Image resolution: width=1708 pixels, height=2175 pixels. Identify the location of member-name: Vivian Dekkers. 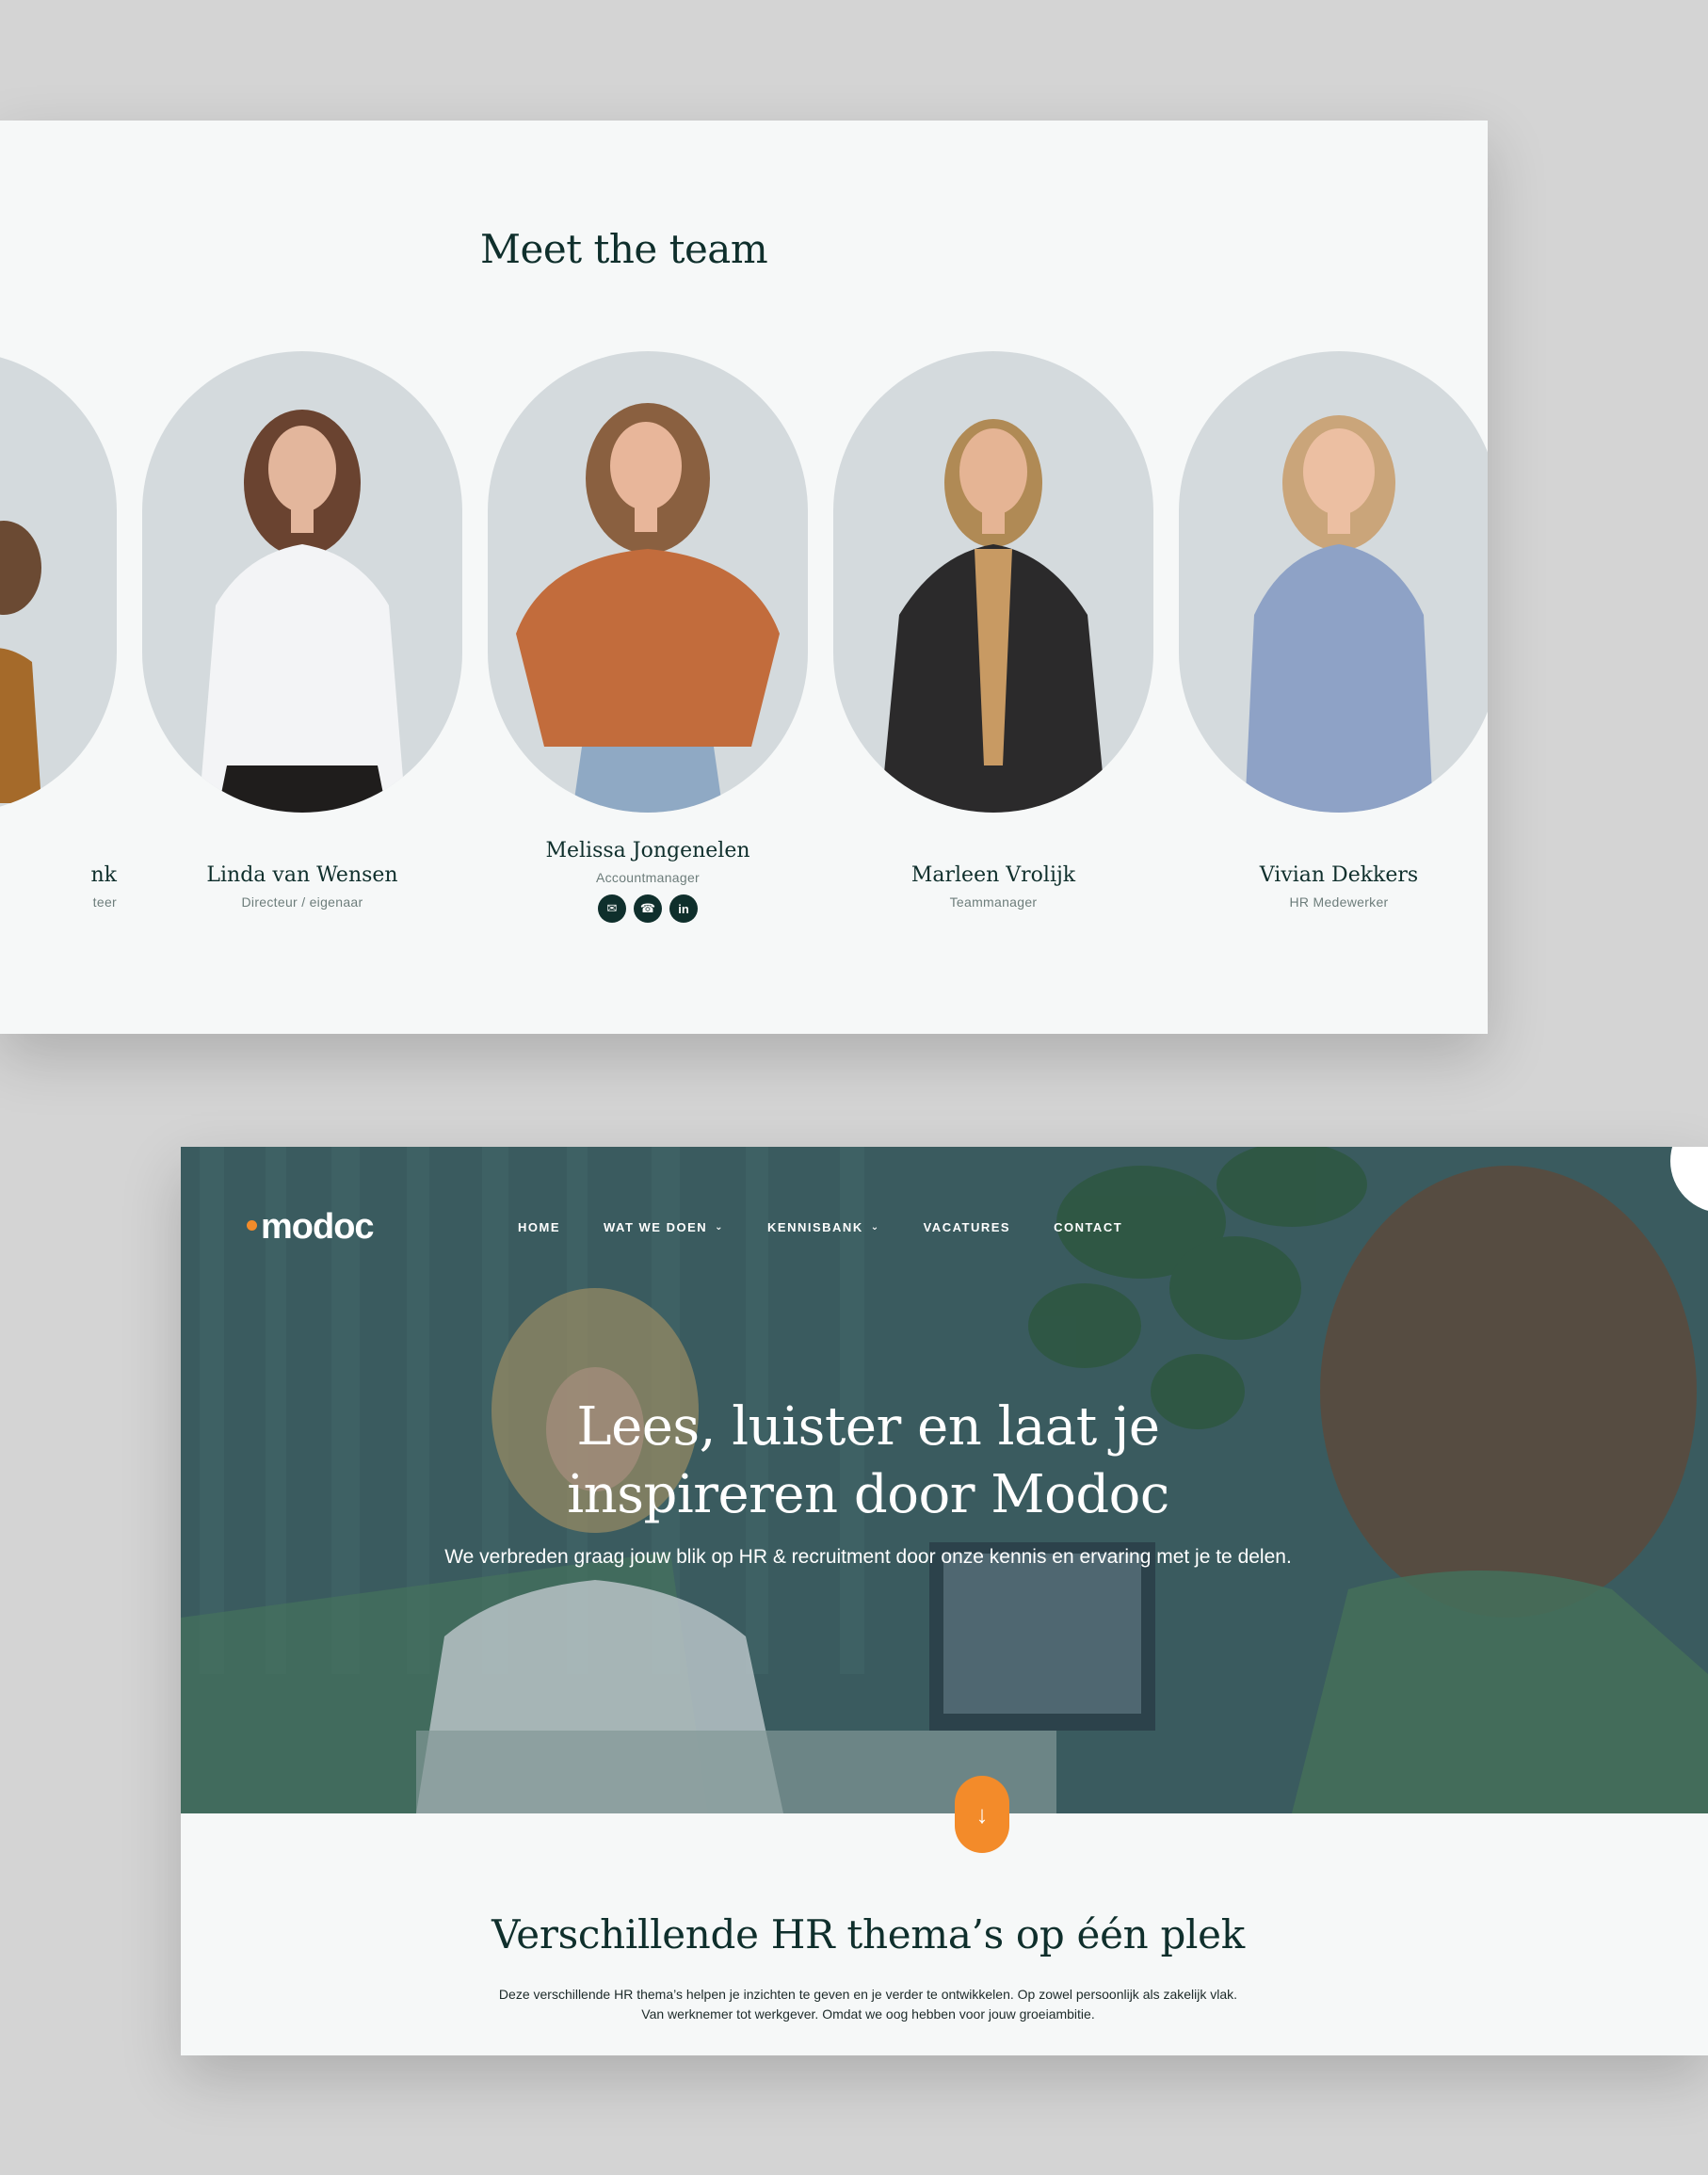
(1339, 875).